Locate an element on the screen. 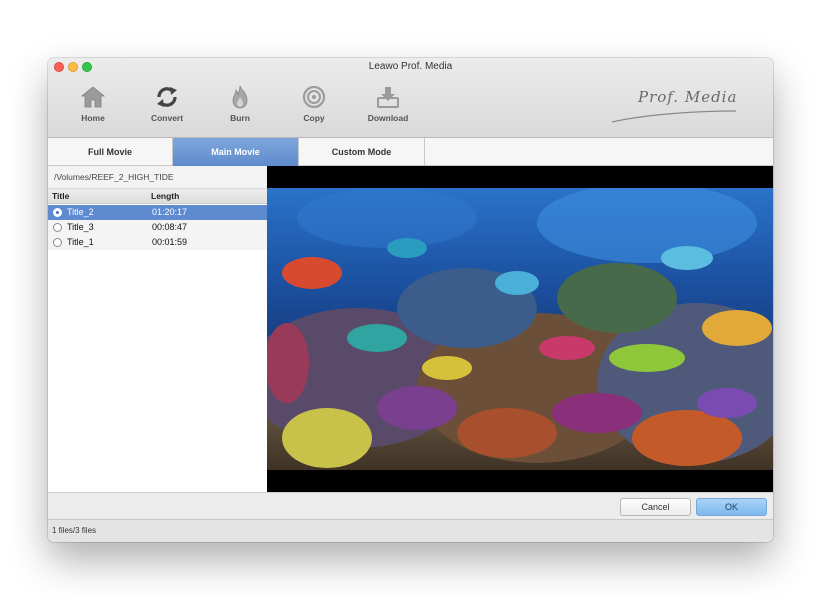 This screenshot has width=820, height=608. title-name: Title_2 is located at coordinates (80, 212).